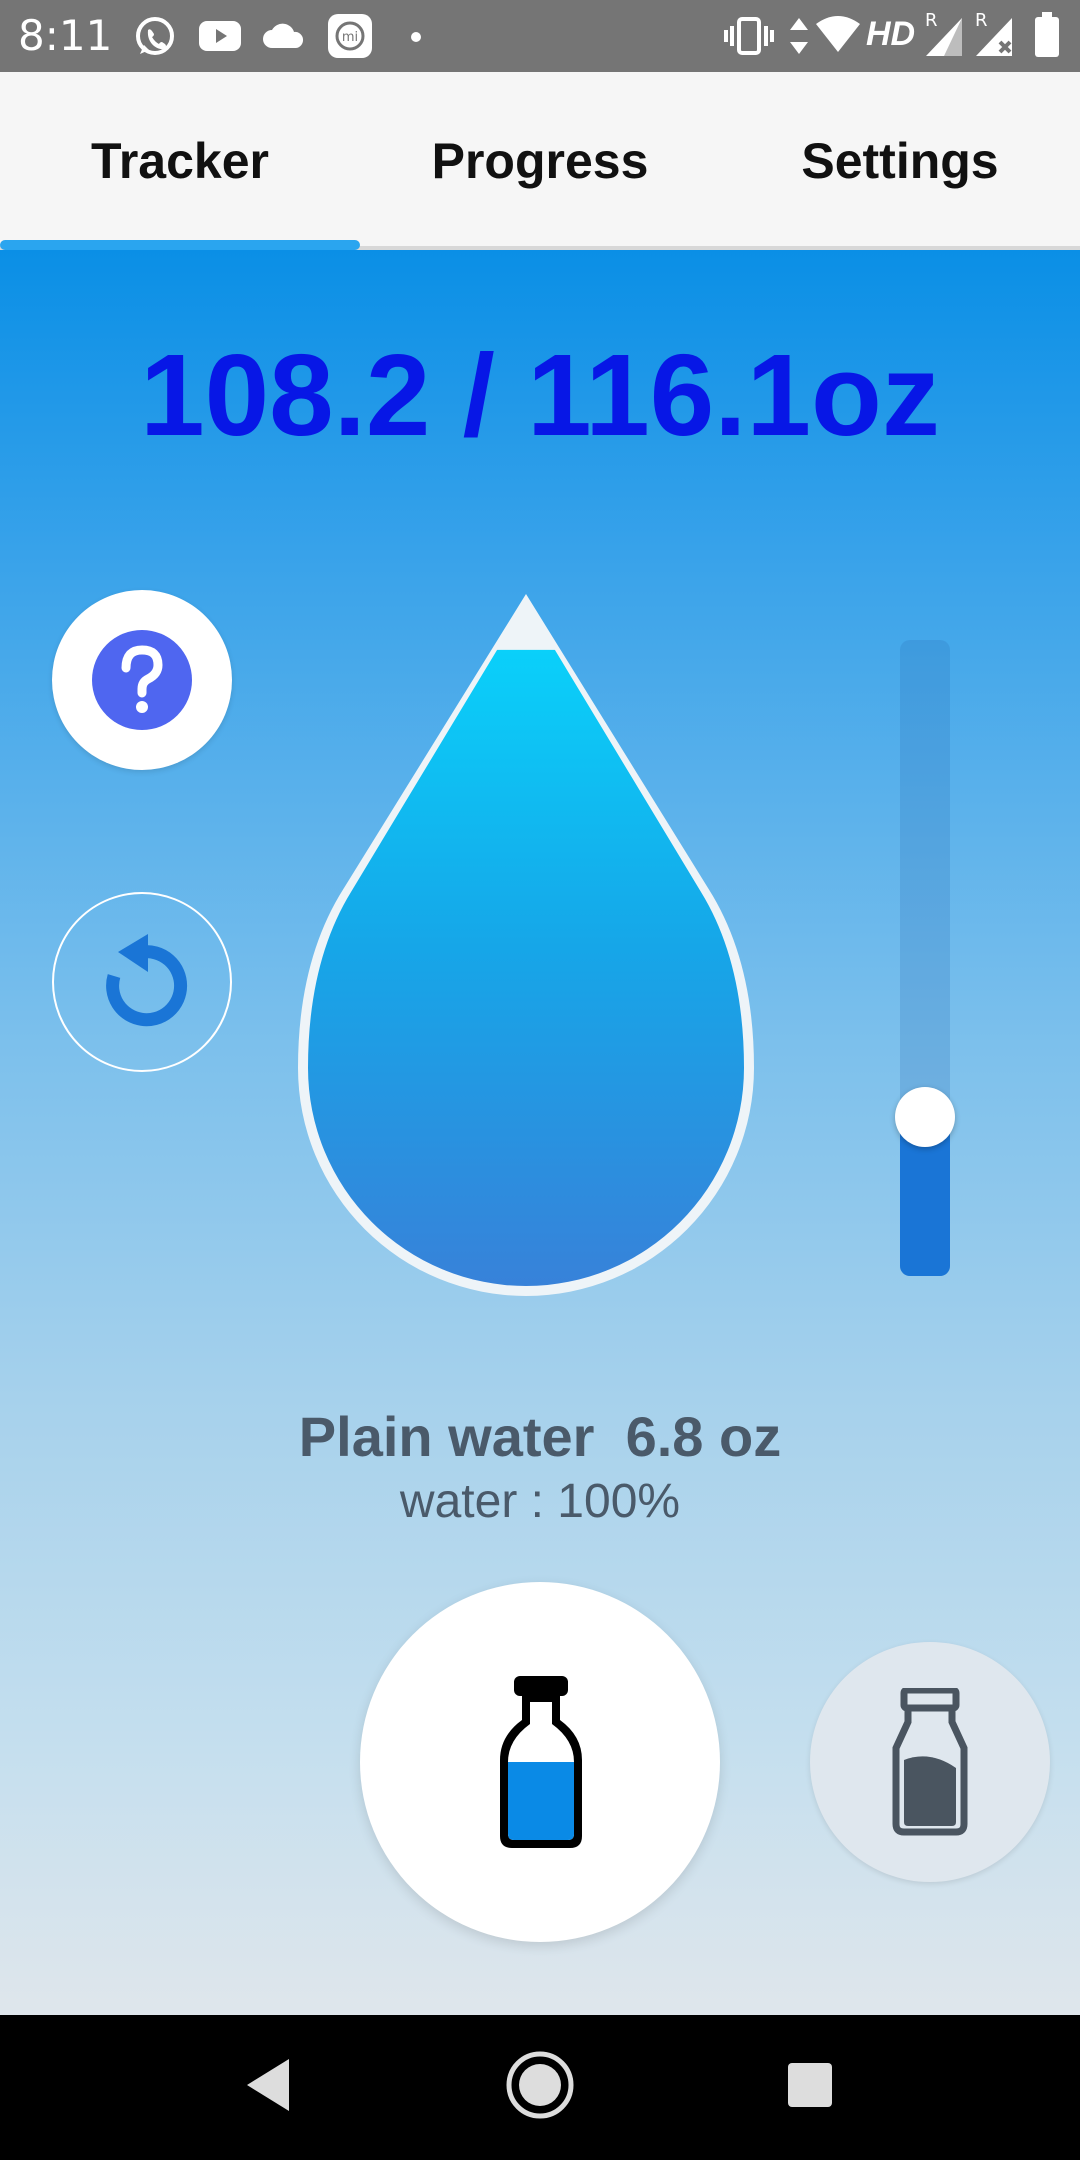 The image size is (1080, 2160). I want to click on home-icon, so click(540, 2087).